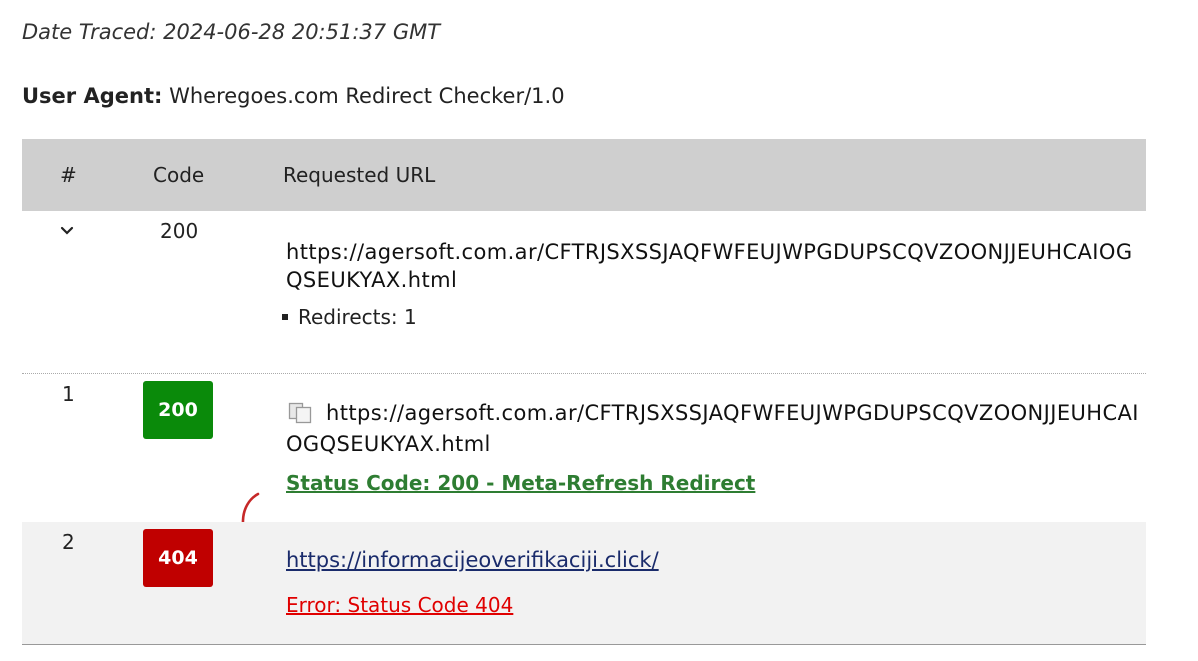  I want to click on redirects-count: Redirects: 1, so click(349, 317).